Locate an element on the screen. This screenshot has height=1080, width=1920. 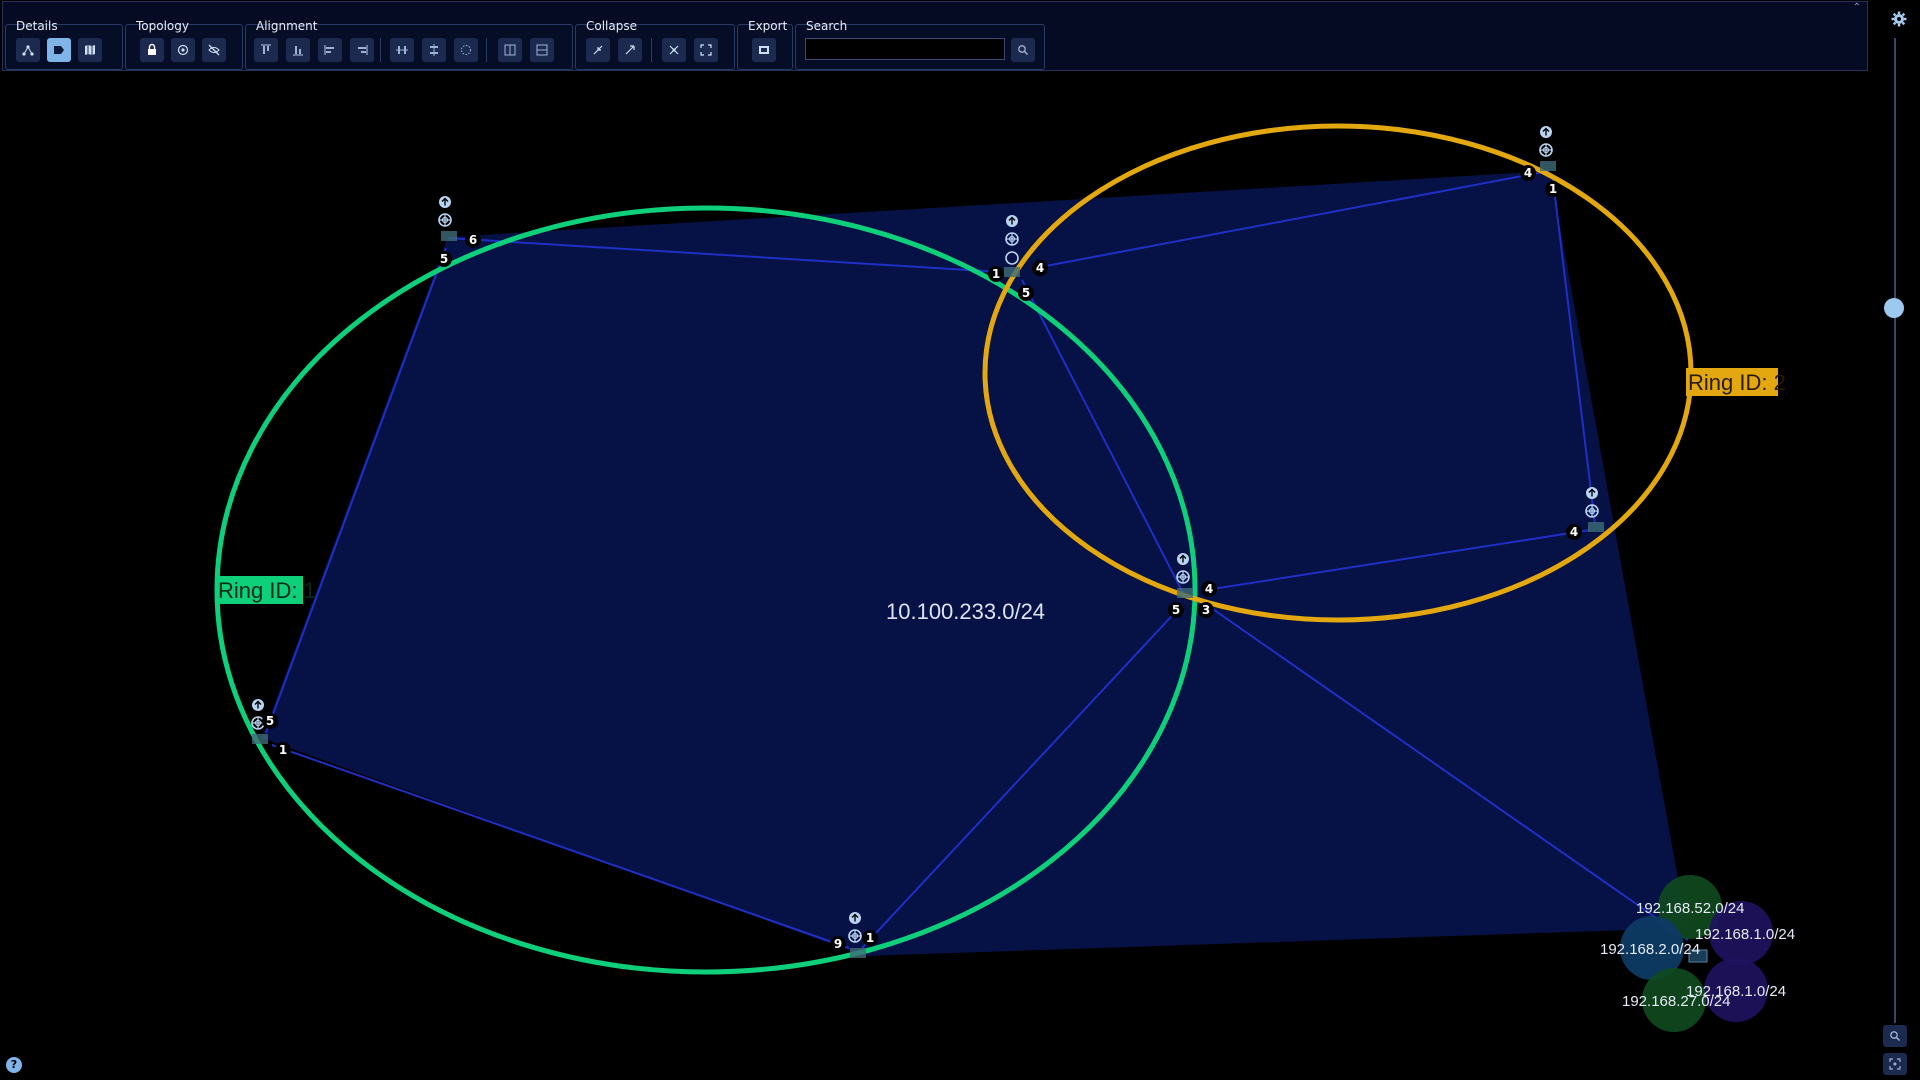
search-icon is located at coordinates (1023, 50).